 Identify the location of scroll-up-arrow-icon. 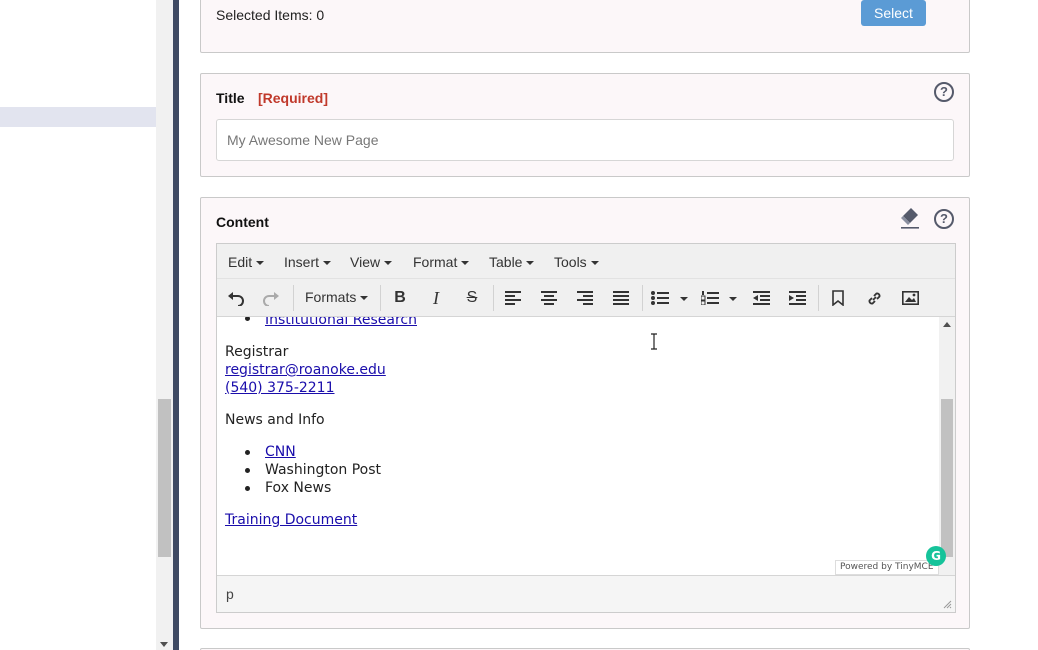
(947, 324).